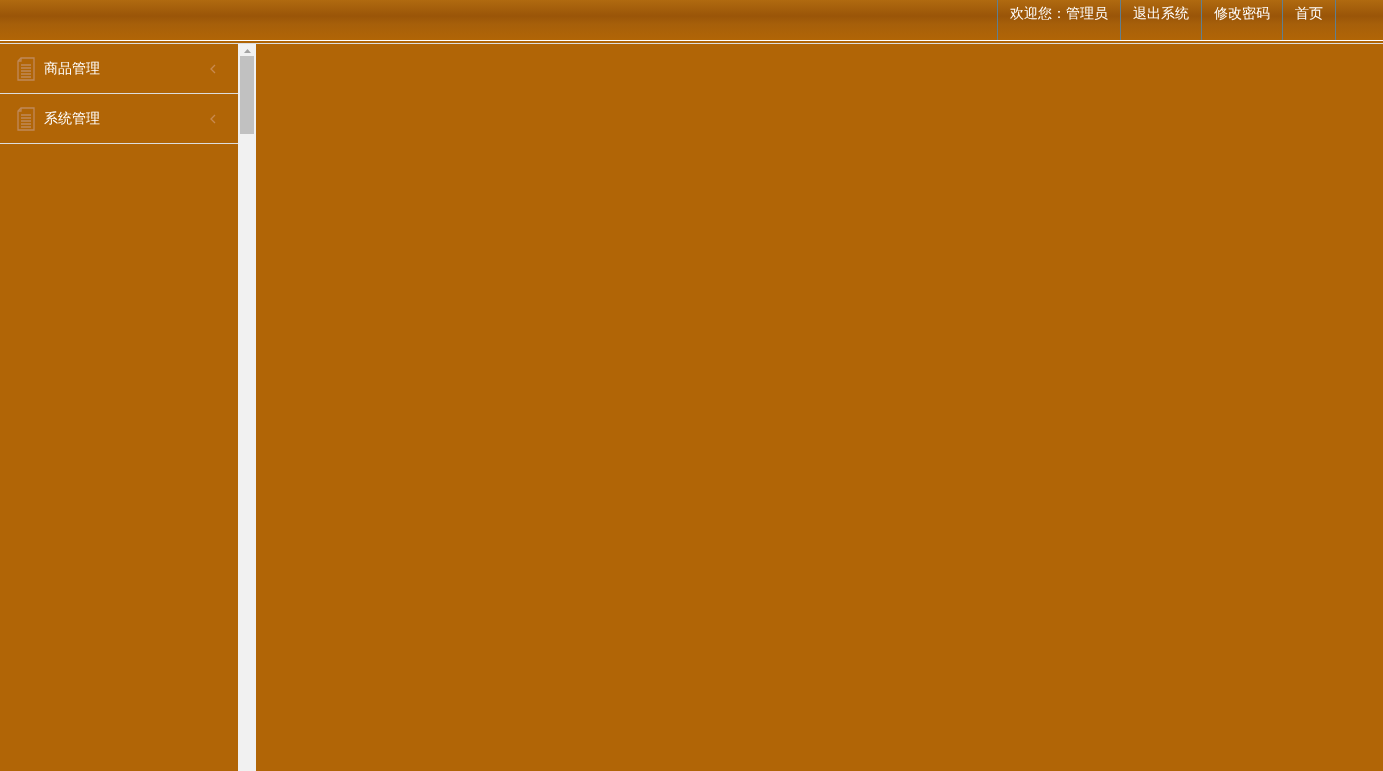 This screenshot has height=771, width=1383. What do you see at coordinates (1058, 20) in the screenshot?
I see `welcome-text: 欢迎您：管理员` at bounding box center [1058, 20].